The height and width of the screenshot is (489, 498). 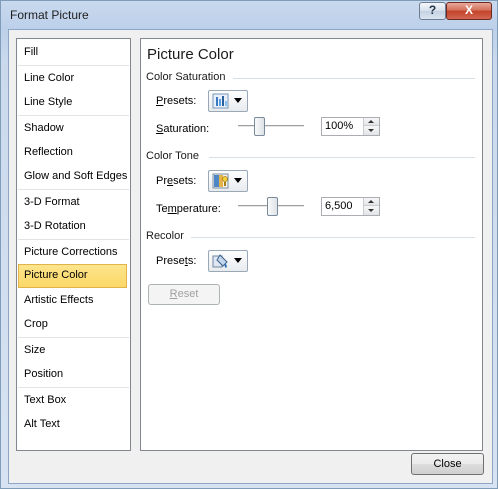 I want to click on title-bar: Format Picture ? X, so click(x=249, y=15).